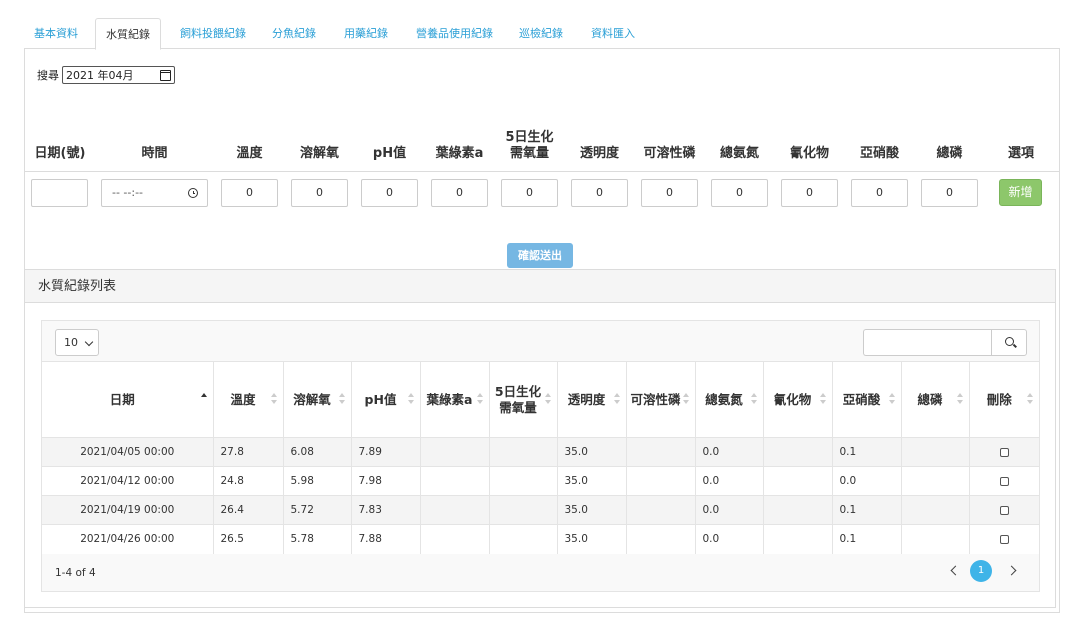 The image size is (1080, 619). Describe the element at coordinates (797, 399) in the screenshot. I see `col-cyanide: 氰化物` at that location.